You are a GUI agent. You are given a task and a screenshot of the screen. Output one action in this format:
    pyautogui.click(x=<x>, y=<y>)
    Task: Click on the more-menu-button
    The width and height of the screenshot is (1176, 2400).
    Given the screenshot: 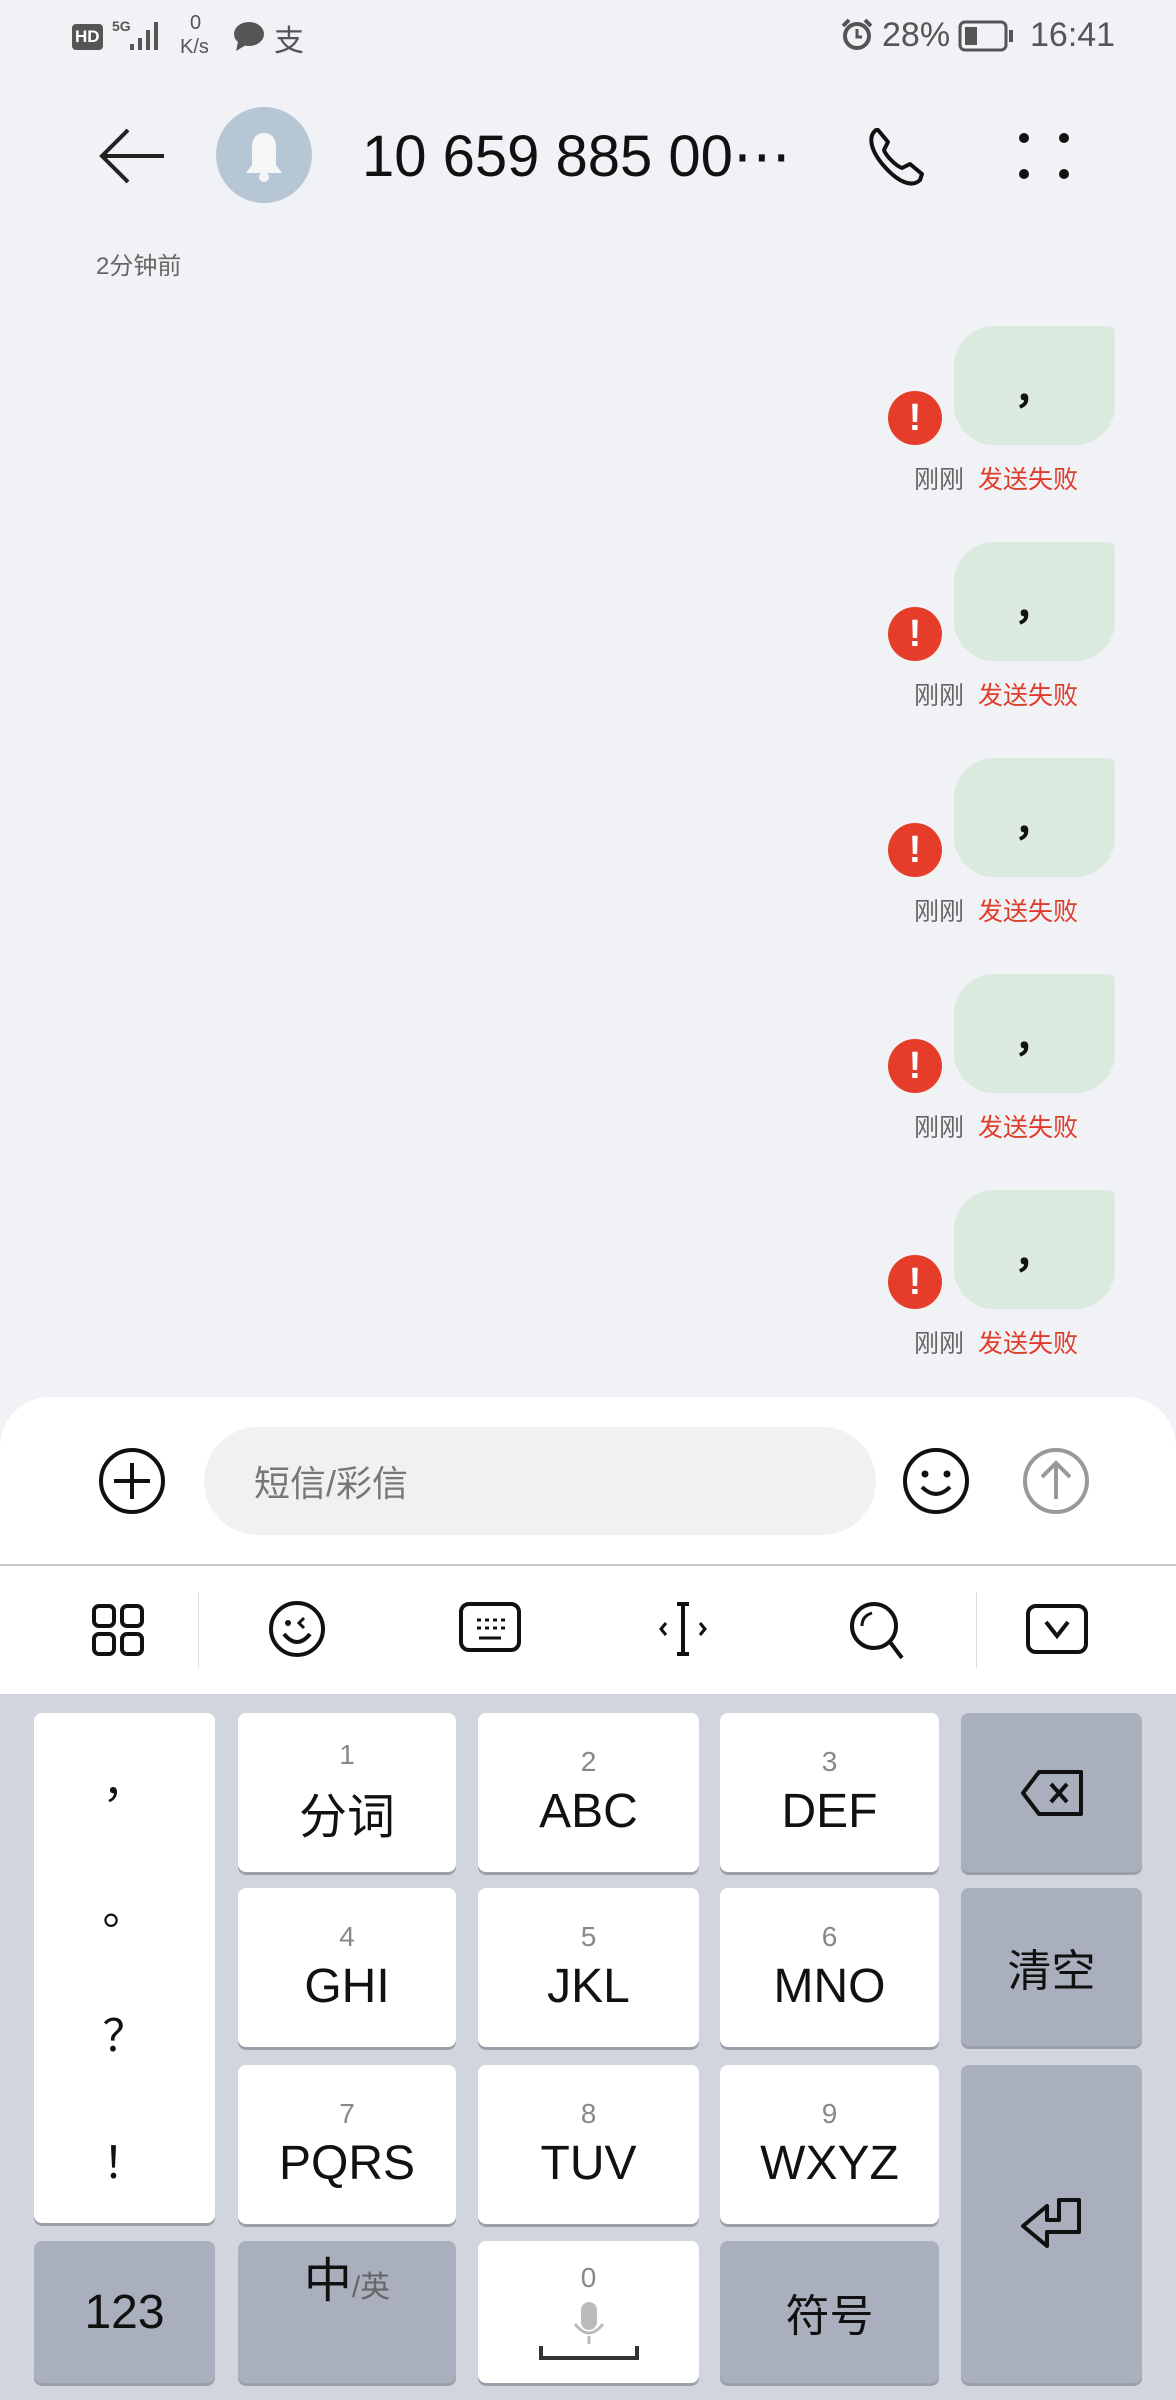 What is the action you would take?
    pyautogui.click(x=1044, y=156)
    